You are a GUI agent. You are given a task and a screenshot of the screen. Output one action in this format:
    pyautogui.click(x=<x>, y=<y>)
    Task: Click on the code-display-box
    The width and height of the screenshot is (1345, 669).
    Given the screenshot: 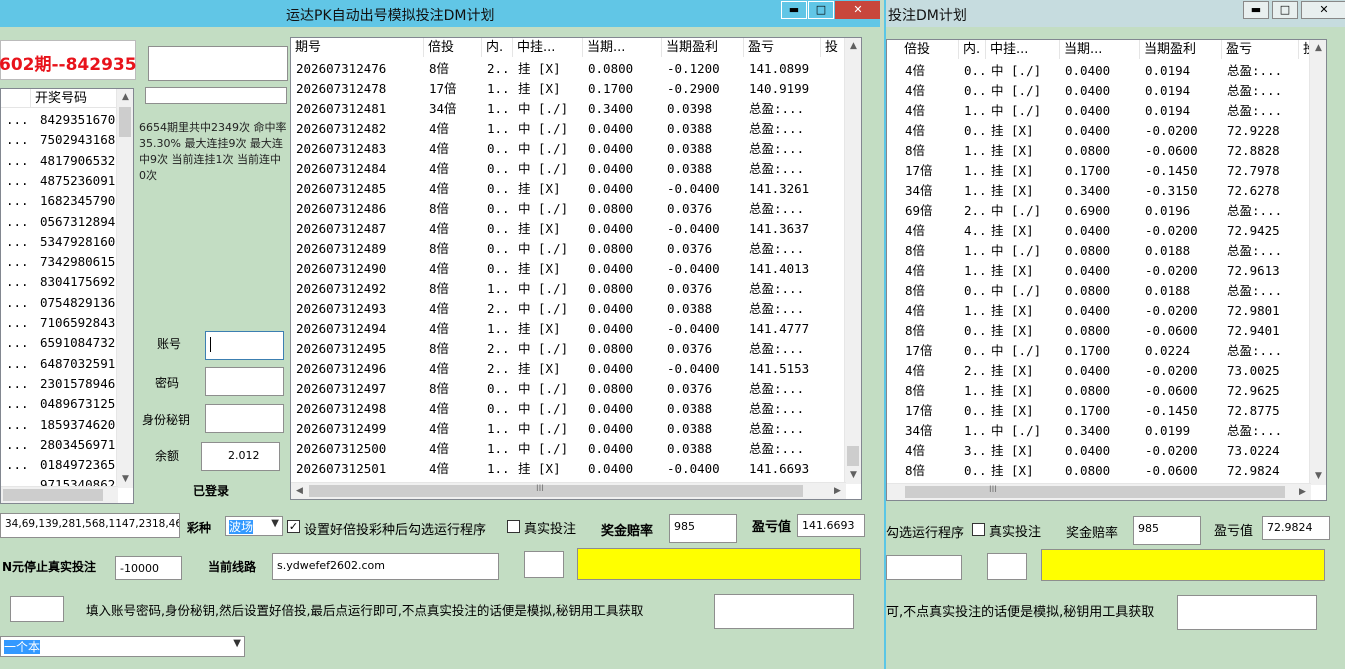 What is the action you would take?
    pyautogui.click(x=218, y=63)
    